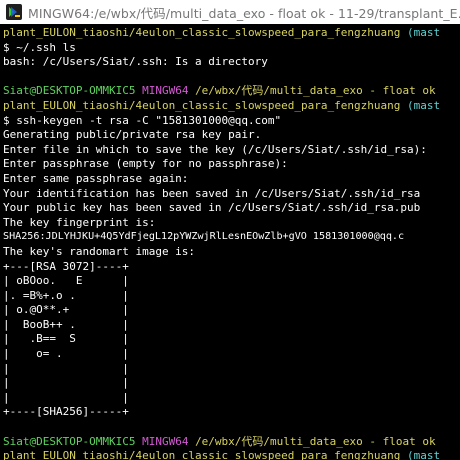 Image resolution: width=460 pixels, height=460 pixels. What do you see at coordinates (66, 412) in the screenshot?
I see `randomart-line: +----[SHA256]-----+` at bounding box center [66, 412].